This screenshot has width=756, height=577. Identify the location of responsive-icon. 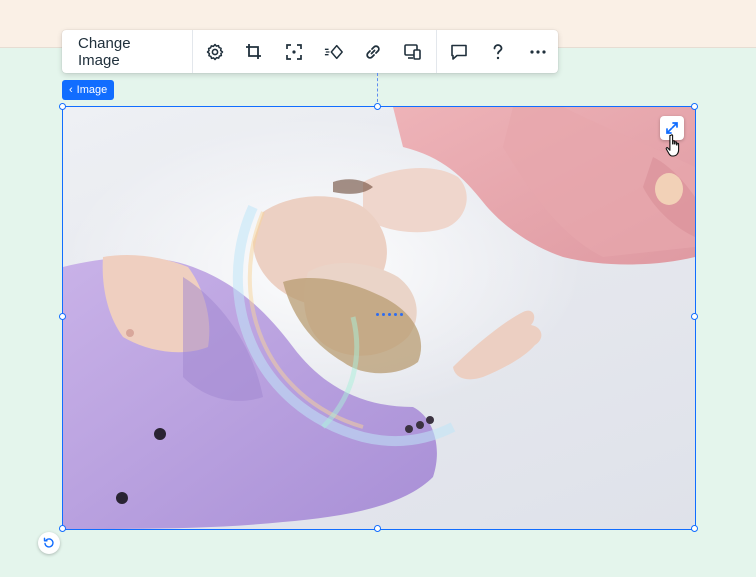
(412, 51).